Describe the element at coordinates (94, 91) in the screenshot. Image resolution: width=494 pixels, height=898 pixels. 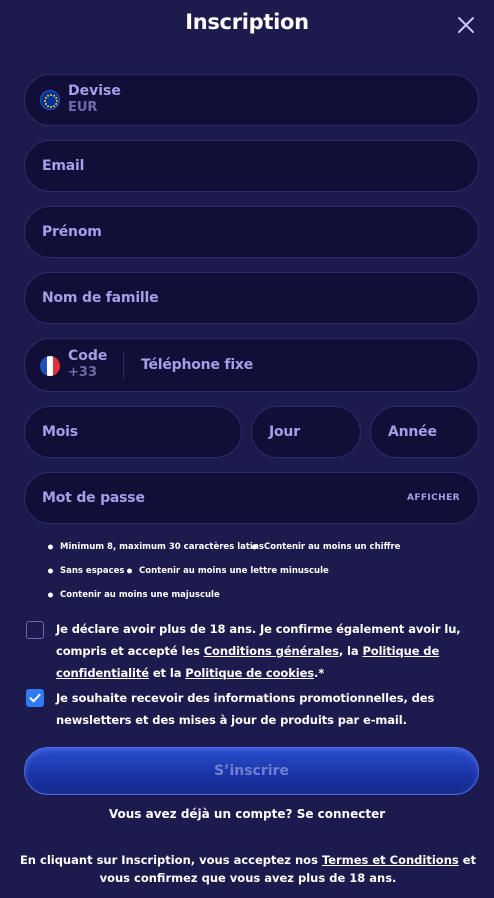
I see `currency-label: Devise` at that location.